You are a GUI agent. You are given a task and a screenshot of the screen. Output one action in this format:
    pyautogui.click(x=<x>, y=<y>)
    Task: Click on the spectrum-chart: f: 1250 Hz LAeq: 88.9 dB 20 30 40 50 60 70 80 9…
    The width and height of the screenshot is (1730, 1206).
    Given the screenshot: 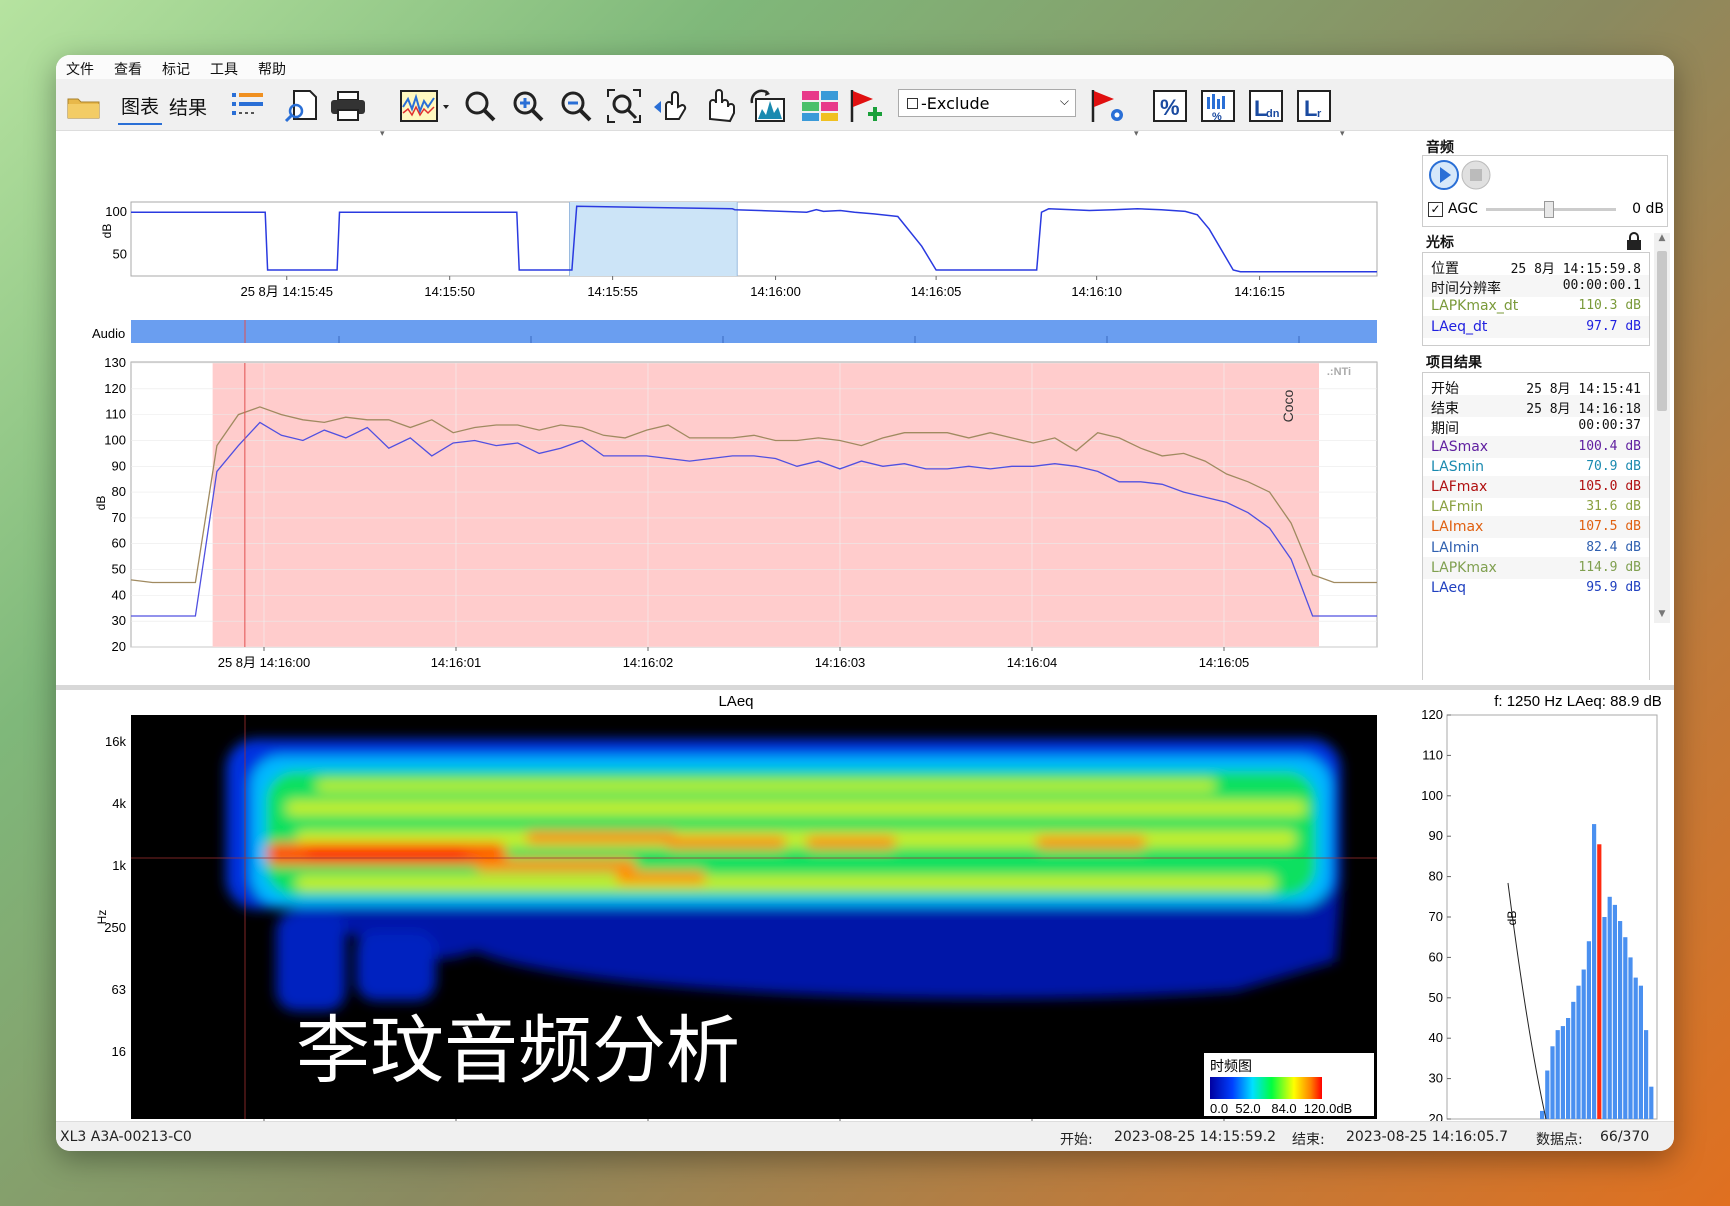 What is the action you would take?
    pyautogui.click(x=1542, y=907)
    